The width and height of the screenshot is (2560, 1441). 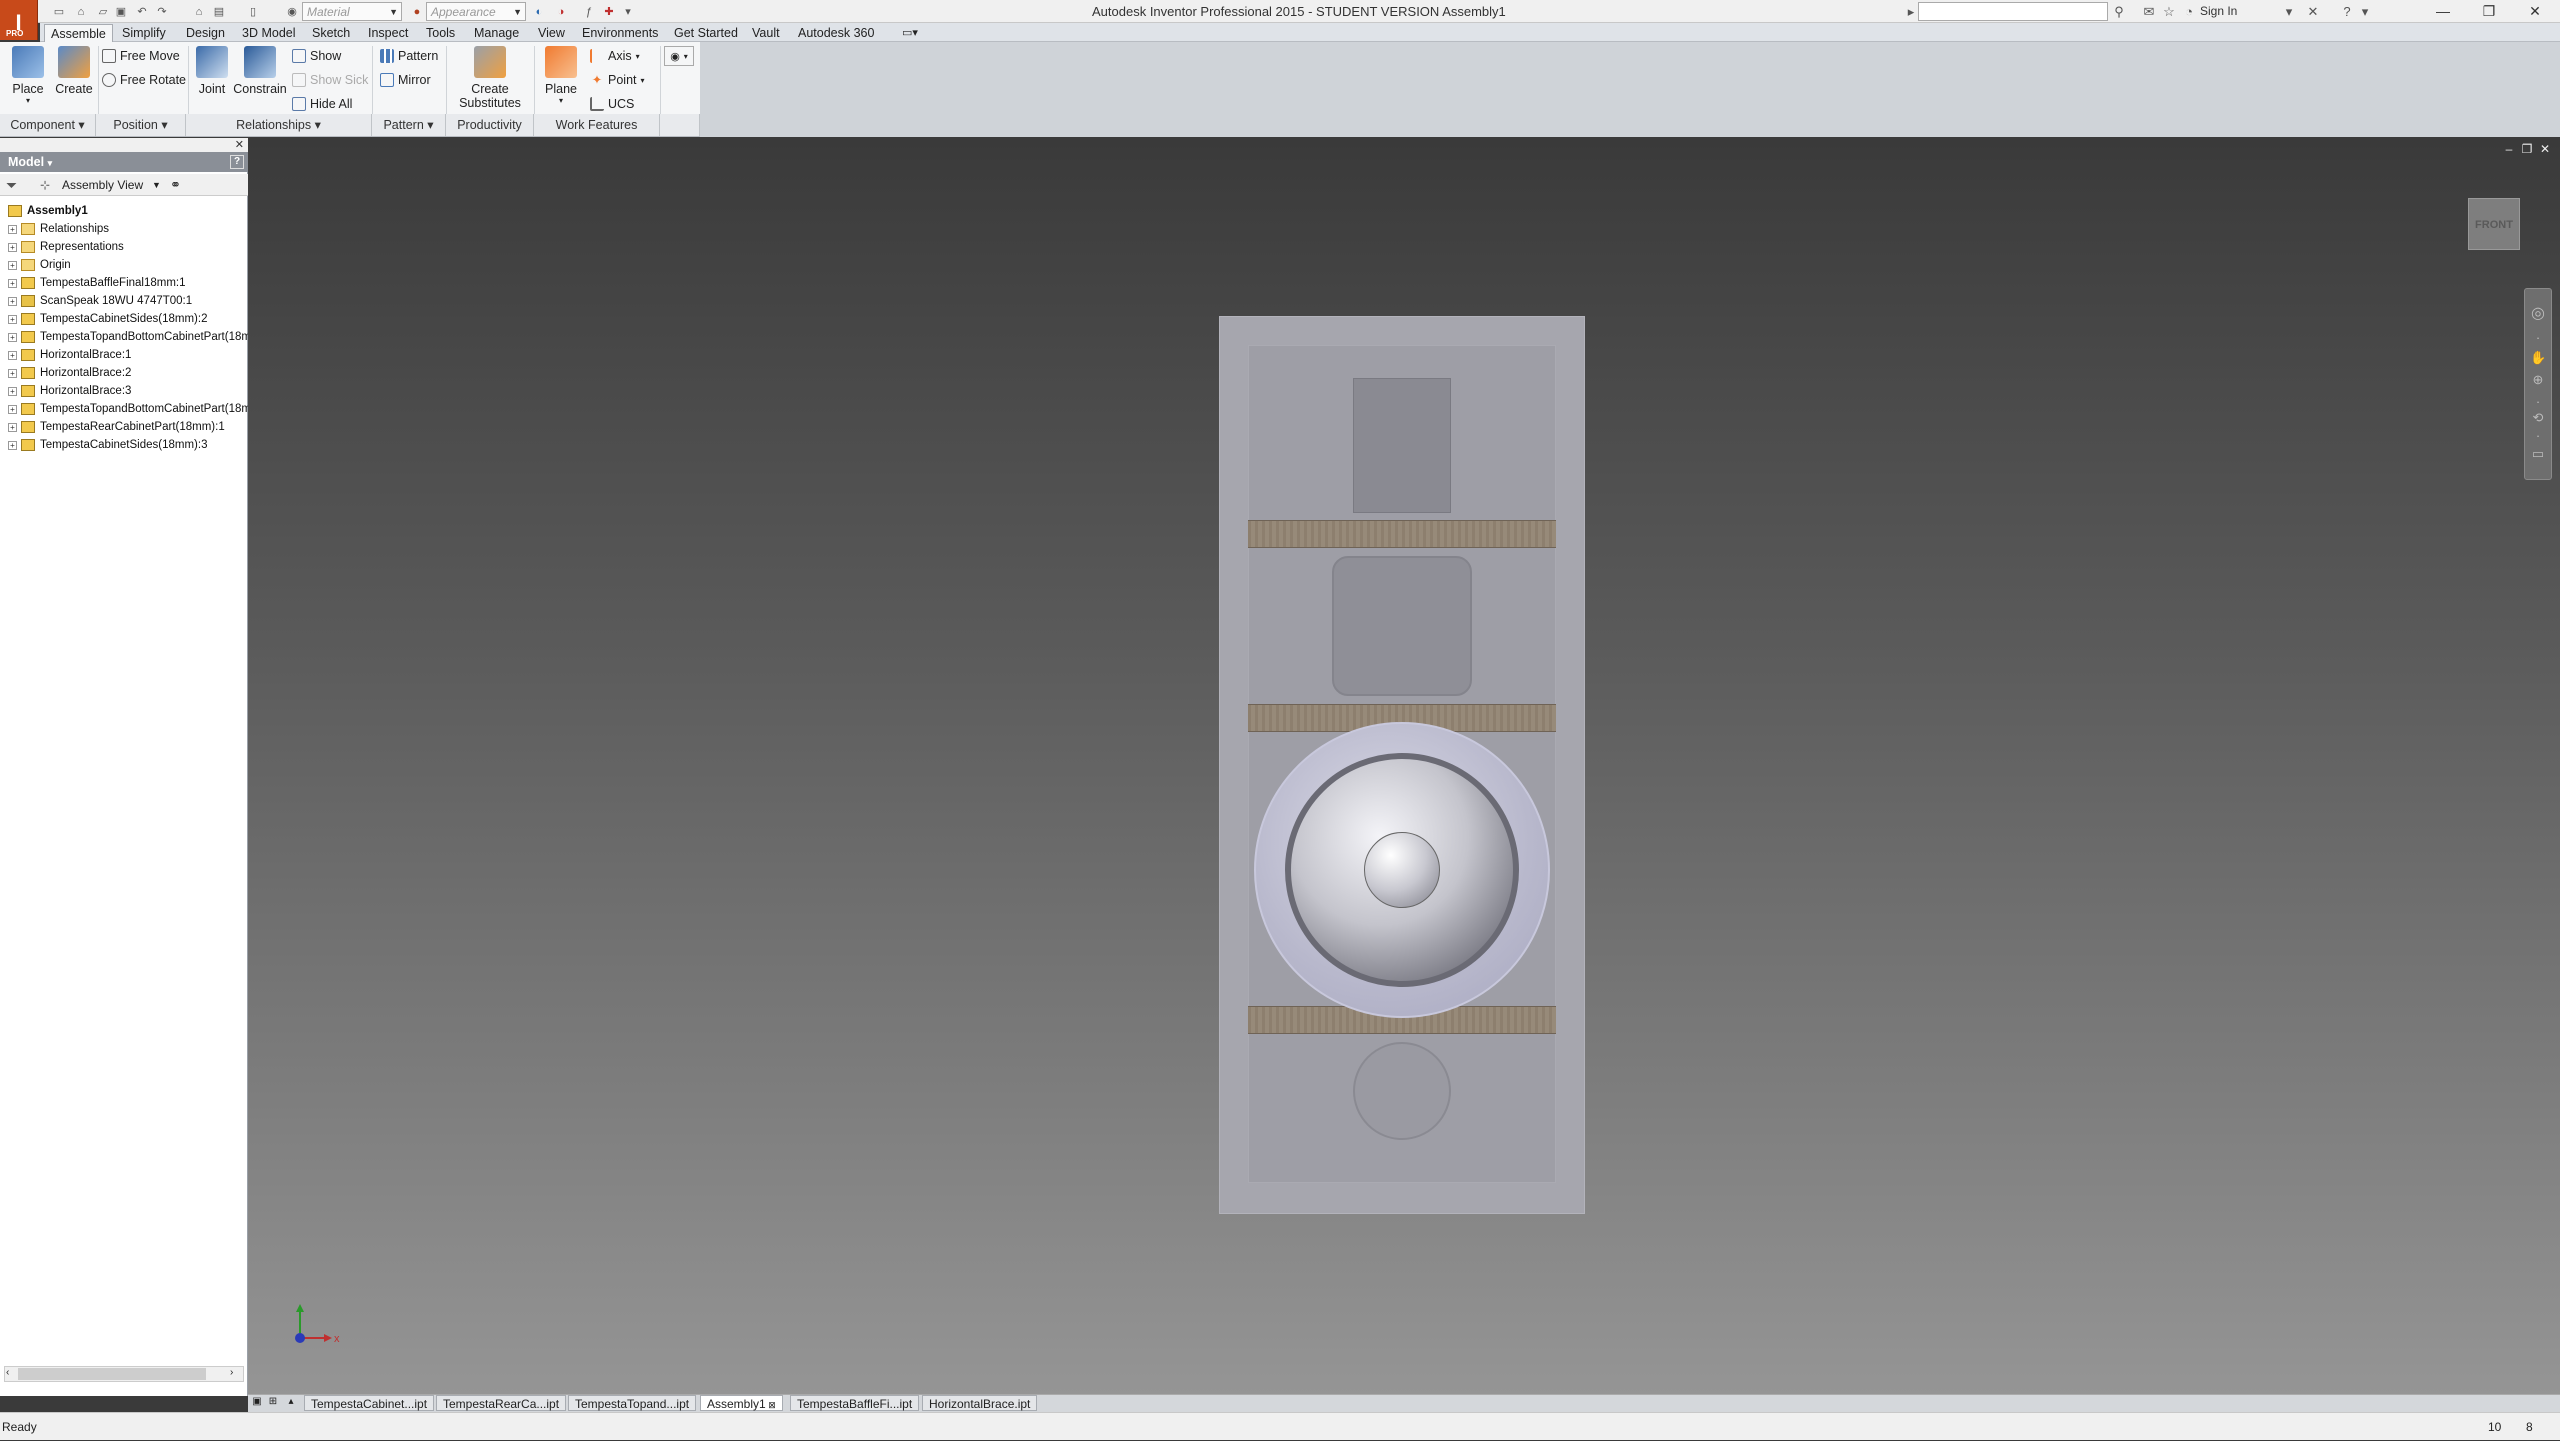 What do you see at coordinates (292, 11) in the screenshot?
I see `properties-icon: ◉` at bounding box center [292, 11].